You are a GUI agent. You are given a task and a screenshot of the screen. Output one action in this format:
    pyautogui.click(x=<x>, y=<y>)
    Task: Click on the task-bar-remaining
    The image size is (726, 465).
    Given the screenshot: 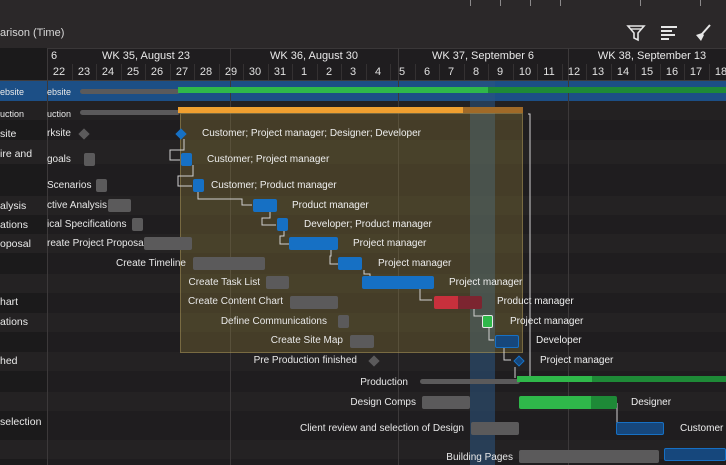 What is the action you would take?
    pyautogui.click(x=604, y=402)
    